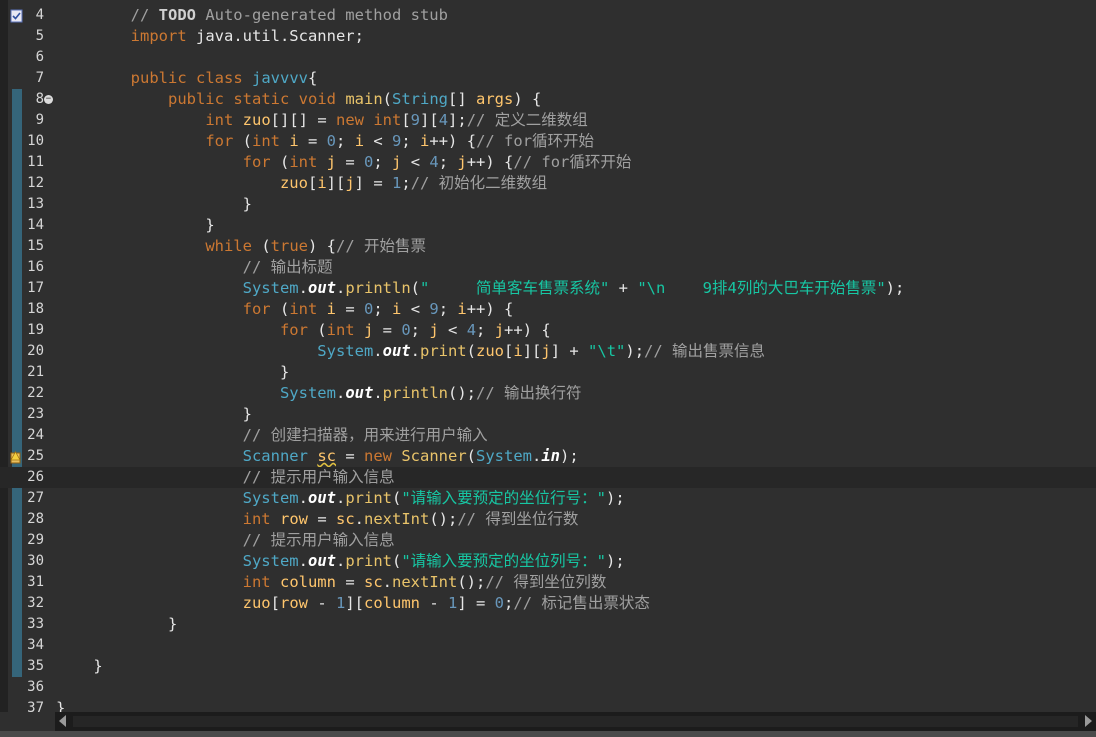 The width and height of the screenshot is (1096, 737). I want to click on code-token: );, so click(635, 351).